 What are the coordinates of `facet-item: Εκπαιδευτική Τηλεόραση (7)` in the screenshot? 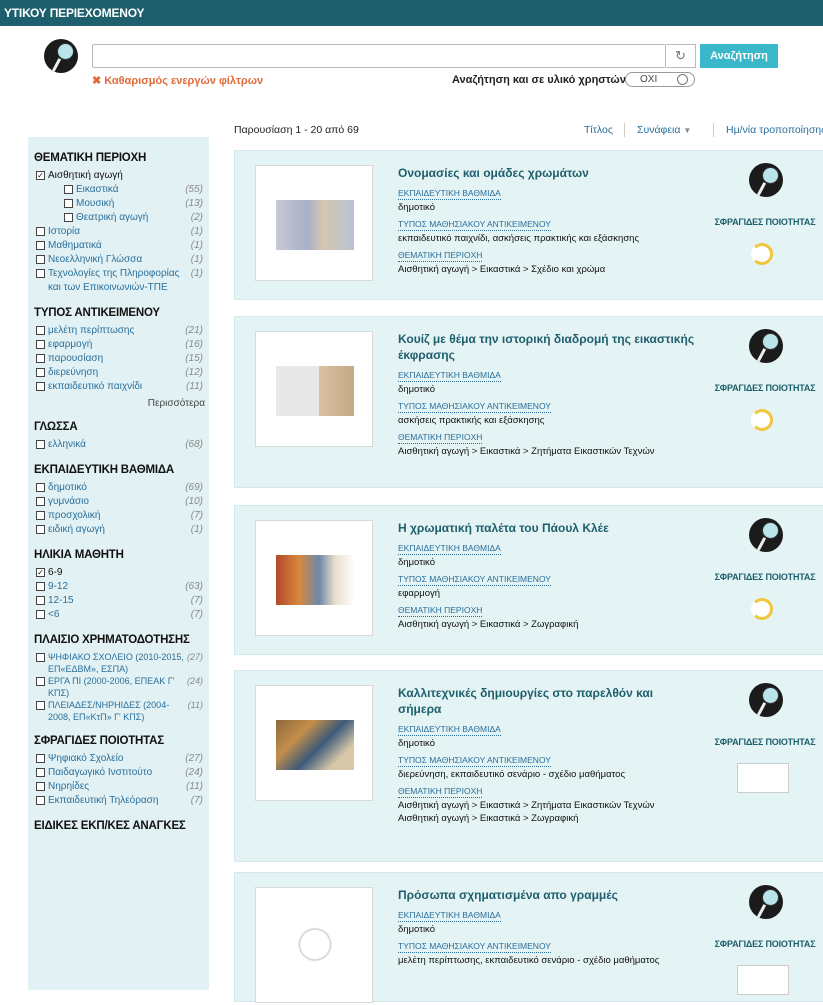 It's located at (121, 801).